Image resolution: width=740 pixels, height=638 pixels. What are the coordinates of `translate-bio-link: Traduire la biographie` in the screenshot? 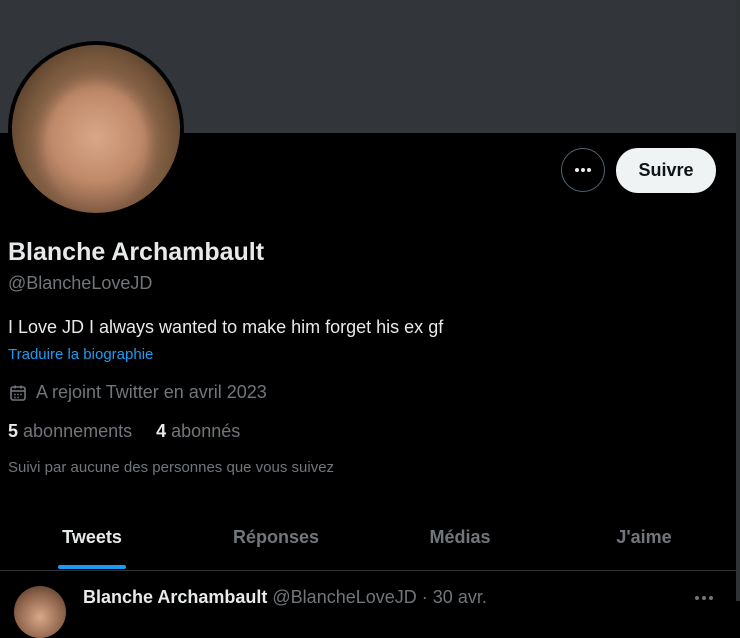 It's located at (80, 354).